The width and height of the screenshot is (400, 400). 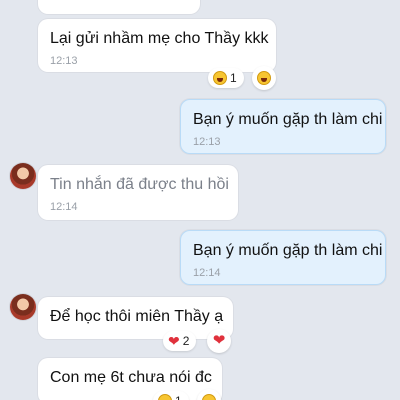 I want to click on message-bubble-partial, so click(x=119, y=7).